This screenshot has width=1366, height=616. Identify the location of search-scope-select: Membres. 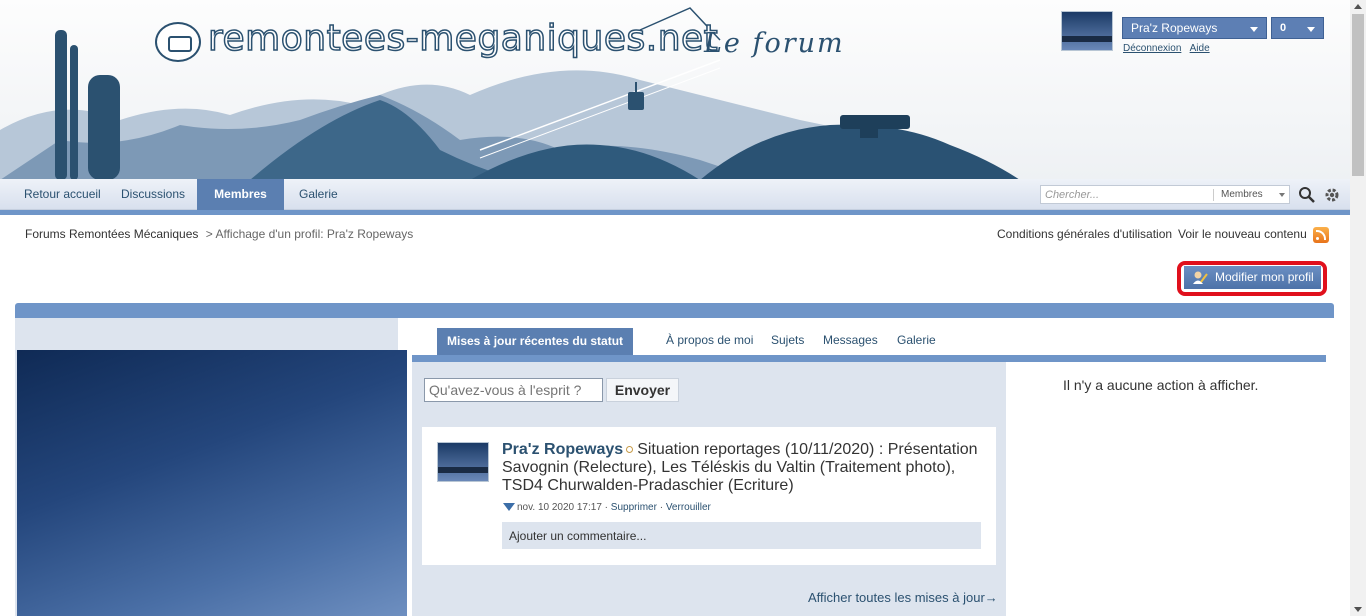
(1242, 194).